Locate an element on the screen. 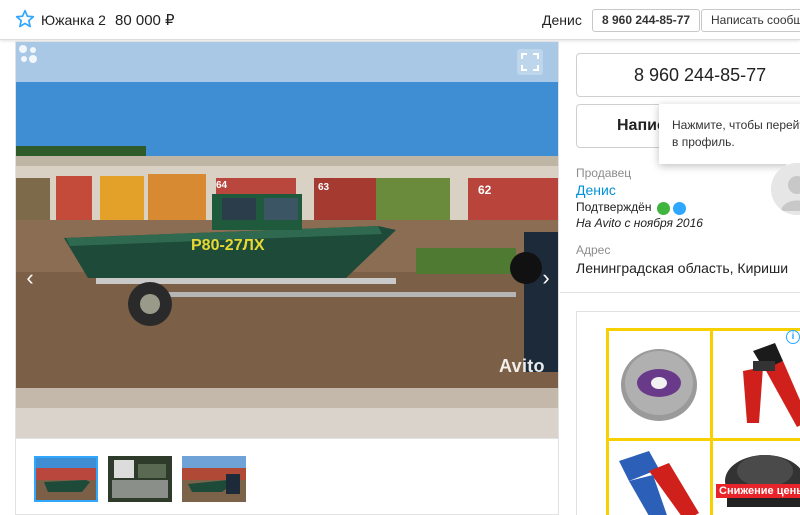 The width and height of the screenshot is (800, 515). previous-photo-button: ‹ is located at coordinates (30, 278).